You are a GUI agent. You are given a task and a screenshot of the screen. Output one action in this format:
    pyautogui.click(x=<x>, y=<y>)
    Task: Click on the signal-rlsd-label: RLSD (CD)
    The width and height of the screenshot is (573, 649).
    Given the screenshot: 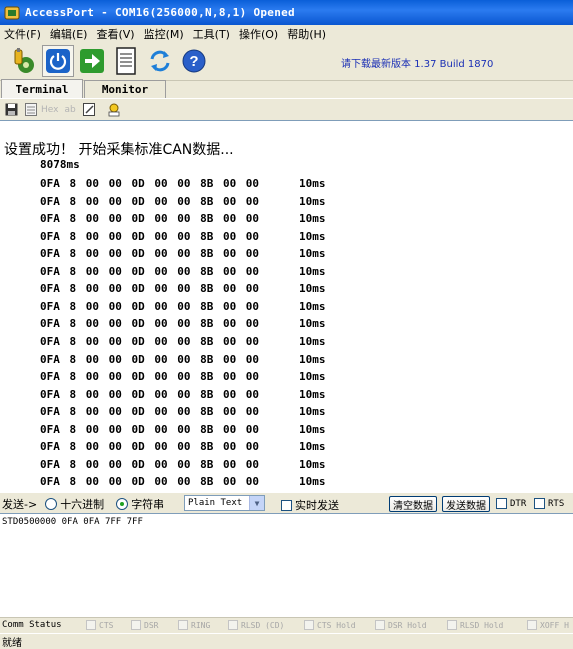 What is the action you would take?
    pyautogui.click(x=263, y=625)
    